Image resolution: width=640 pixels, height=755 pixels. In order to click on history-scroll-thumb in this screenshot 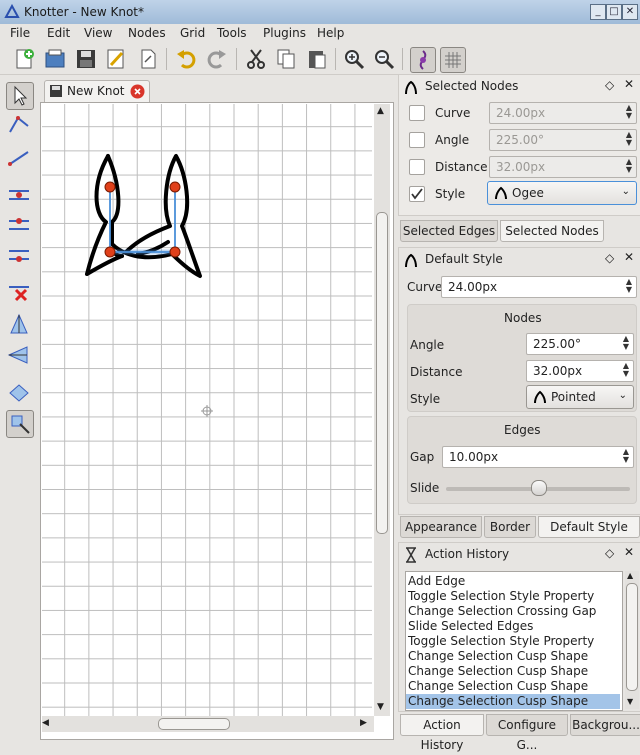, I will do `click(632, 637)`.